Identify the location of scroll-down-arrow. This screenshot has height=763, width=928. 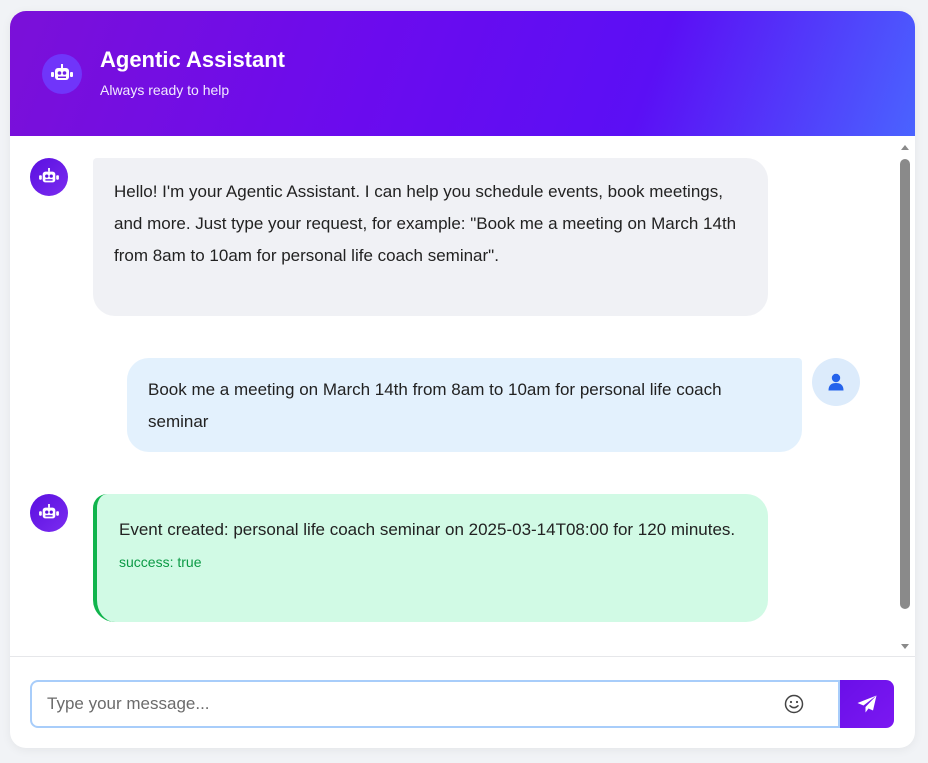
(905, 646).